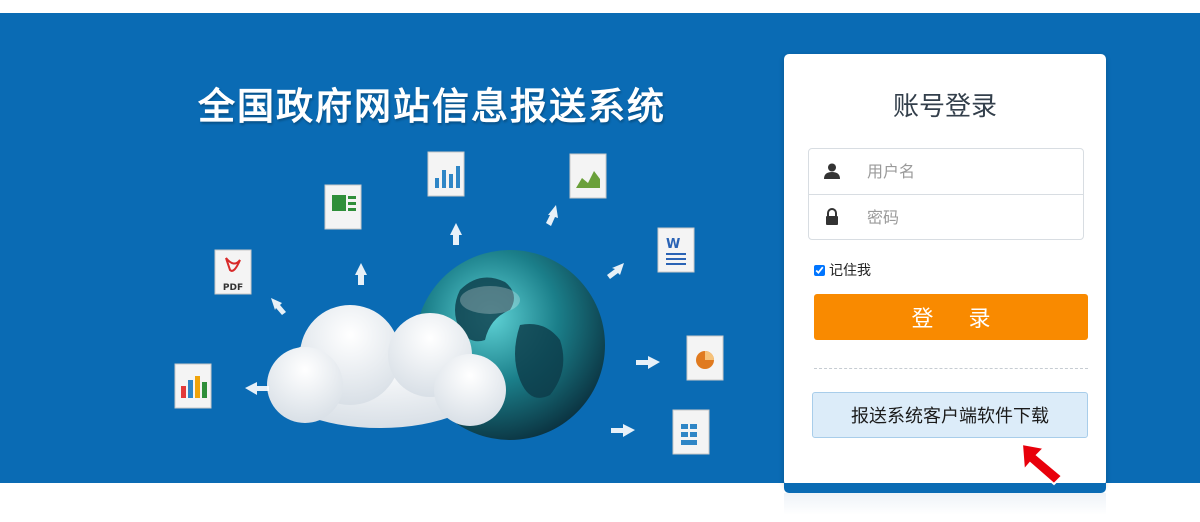 The image size is (1200, 522). What do you see at coordinates (446, 174) in the screenshot?
I see `chart-file-icon` at bounding box center [446, 174].